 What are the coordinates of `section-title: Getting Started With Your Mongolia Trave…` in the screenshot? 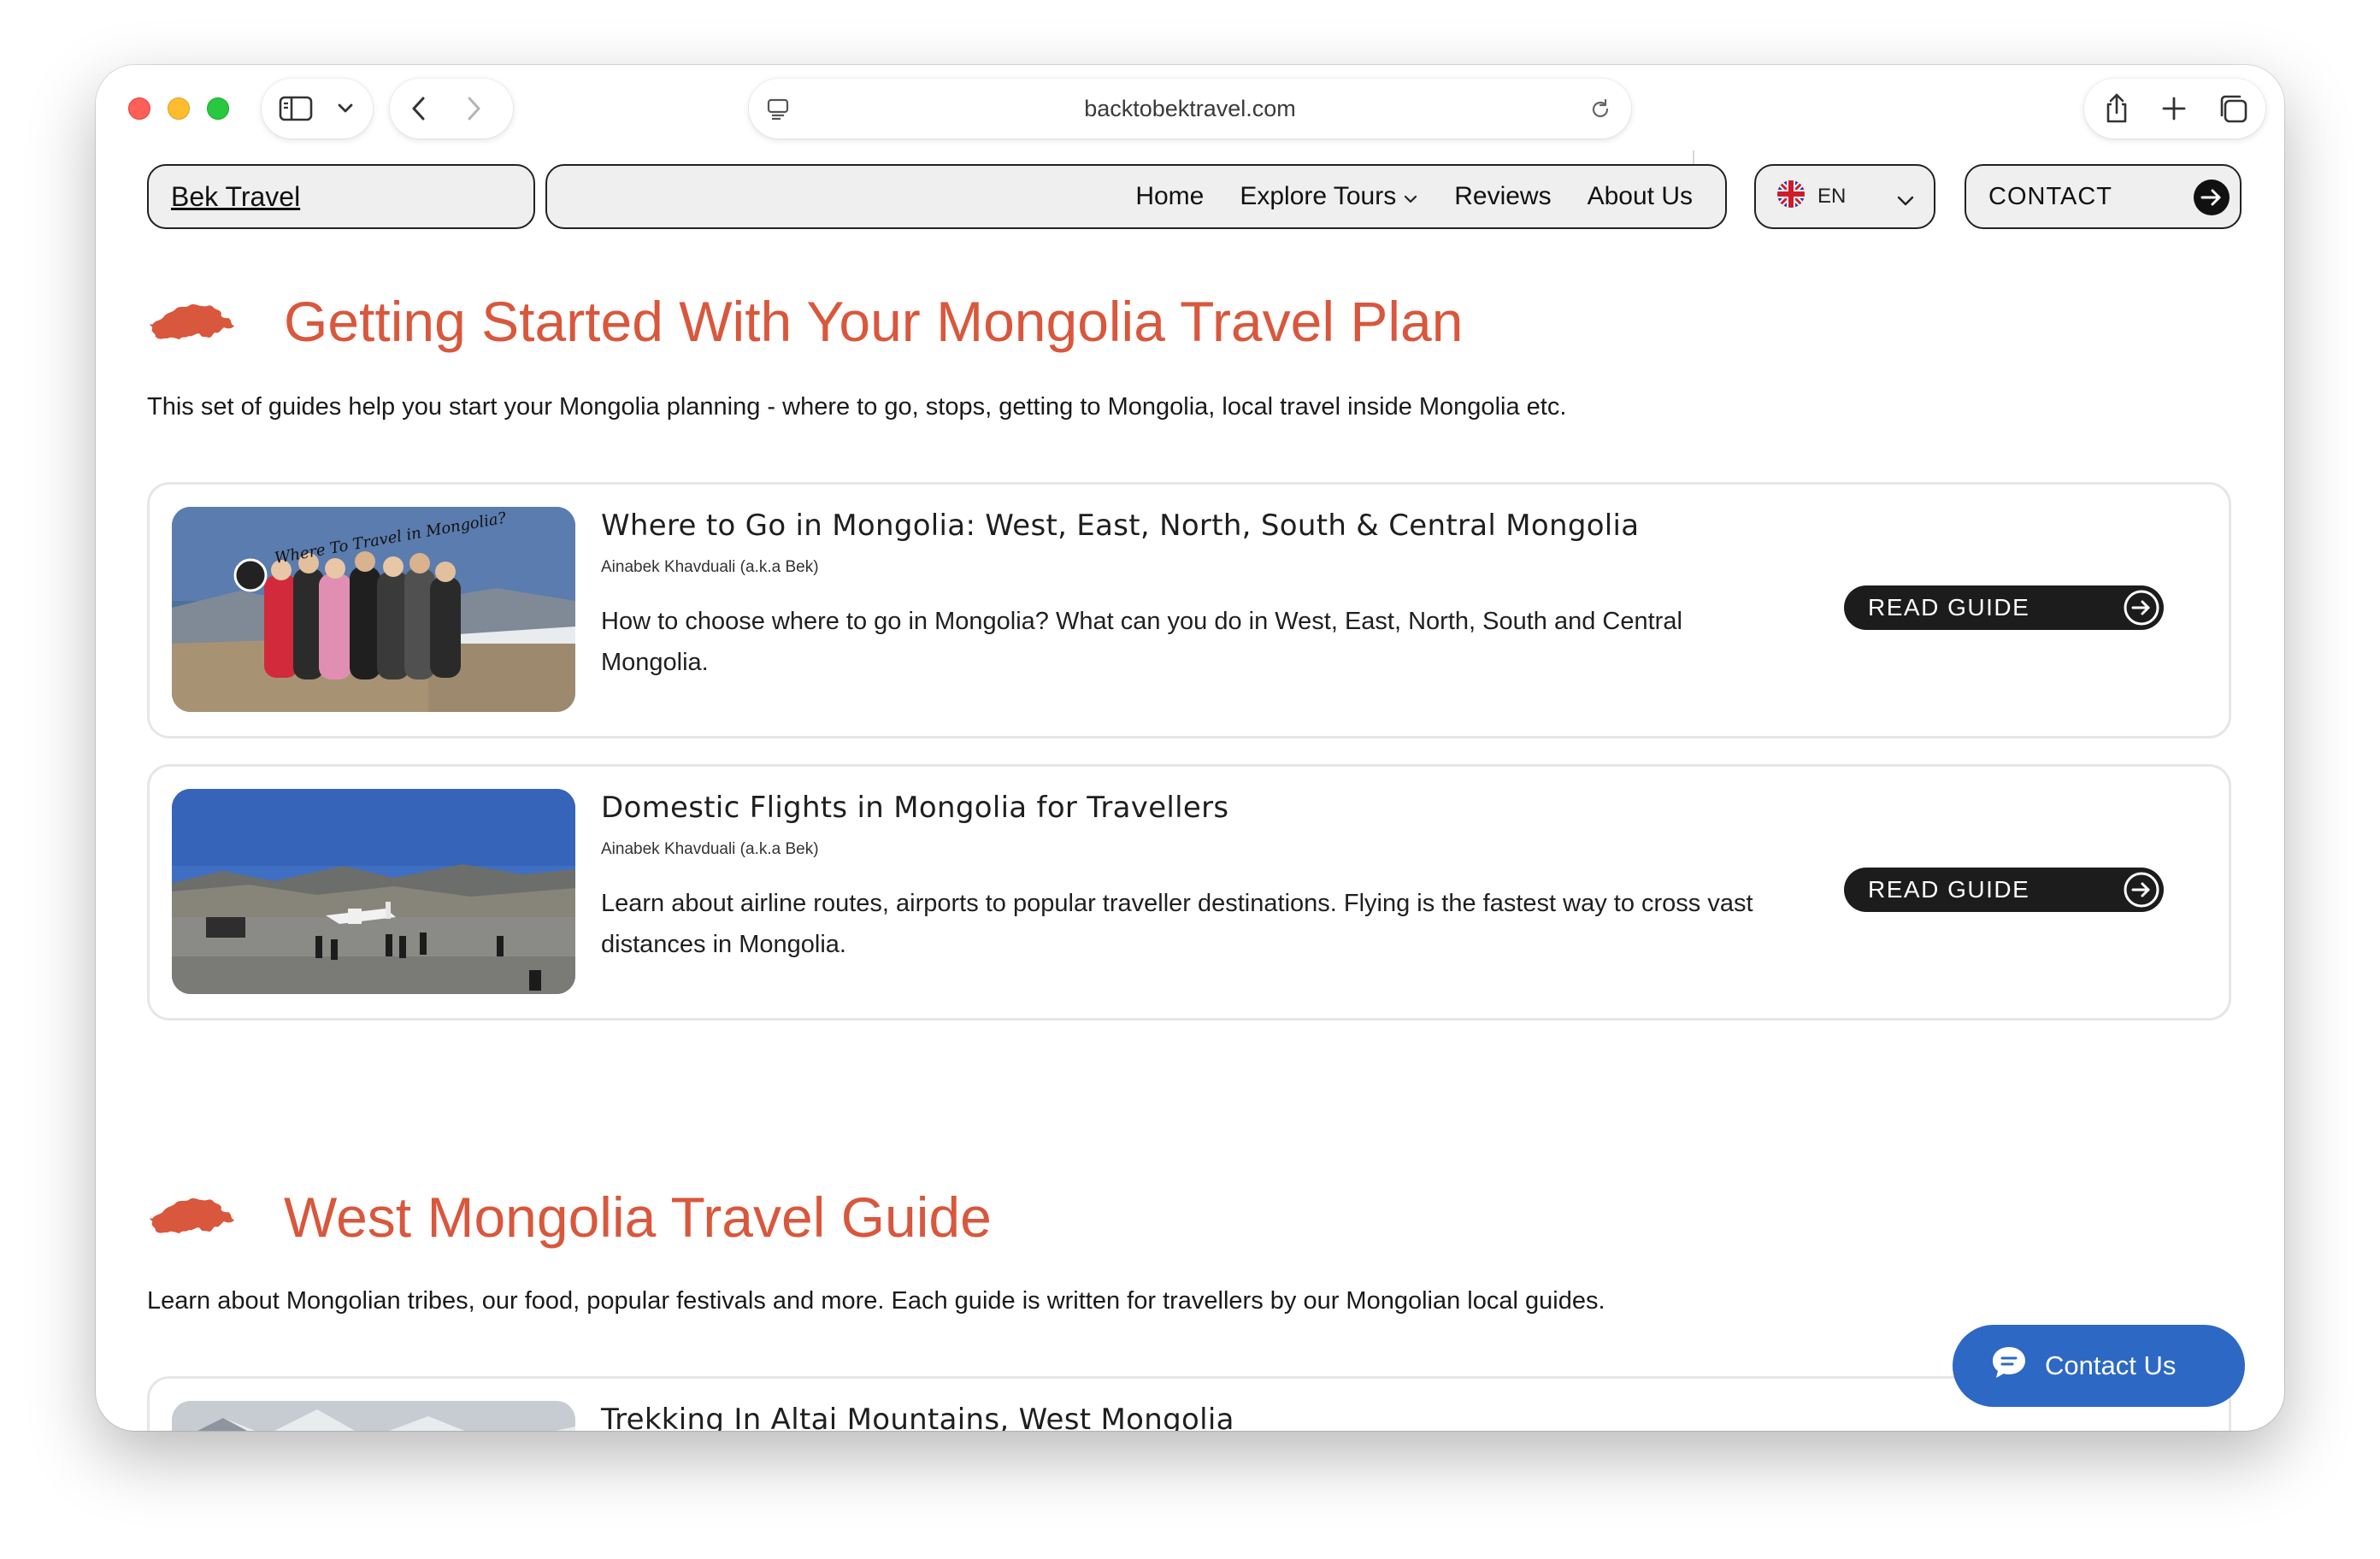 It's located at (874, 321).